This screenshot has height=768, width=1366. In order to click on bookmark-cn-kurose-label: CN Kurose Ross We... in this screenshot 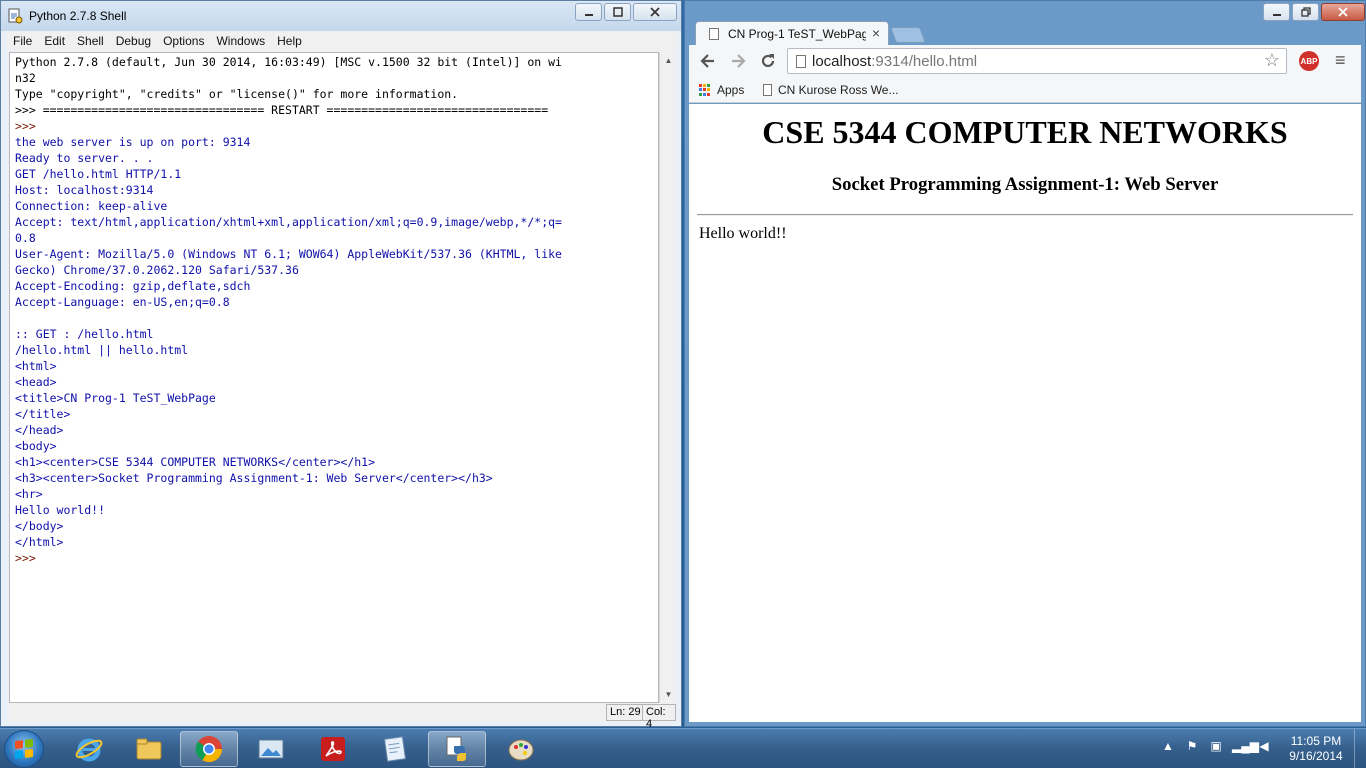, I will do `click(838, 90)`.